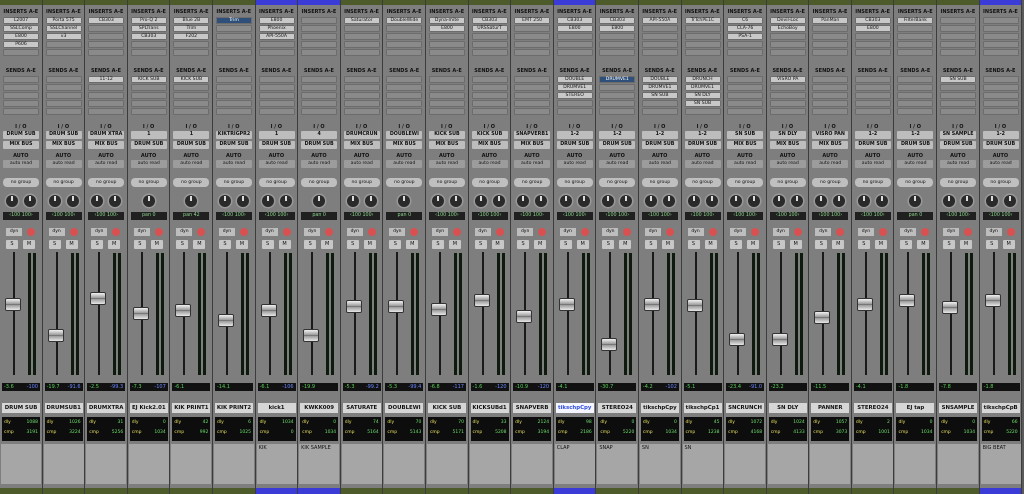 The width and height of the screenshot is (1024, 494). What do you see at coordinates (63, 36) in the screenshot?
I see `insert-slot: v3` at bounding box center [63, 36].